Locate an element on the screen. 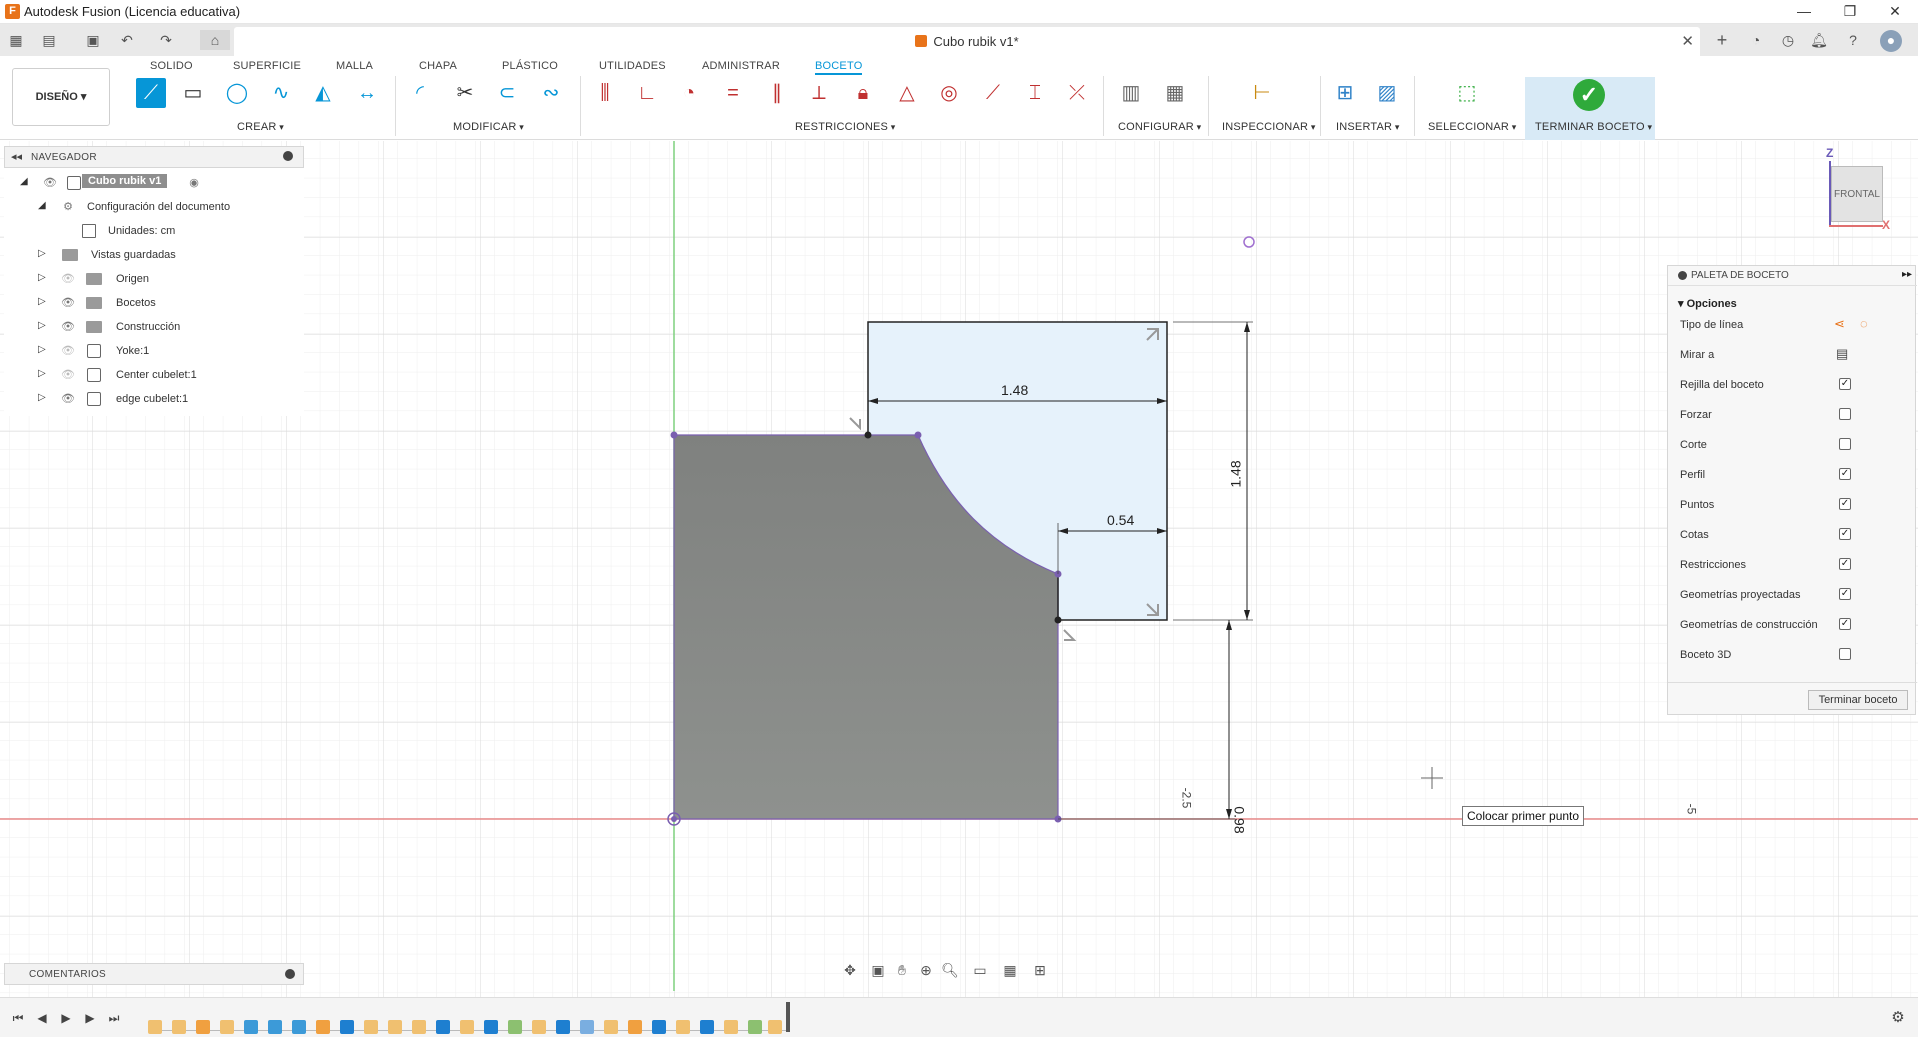  insert-component-icon: ⊞ is located at coordinates (1345, 93).